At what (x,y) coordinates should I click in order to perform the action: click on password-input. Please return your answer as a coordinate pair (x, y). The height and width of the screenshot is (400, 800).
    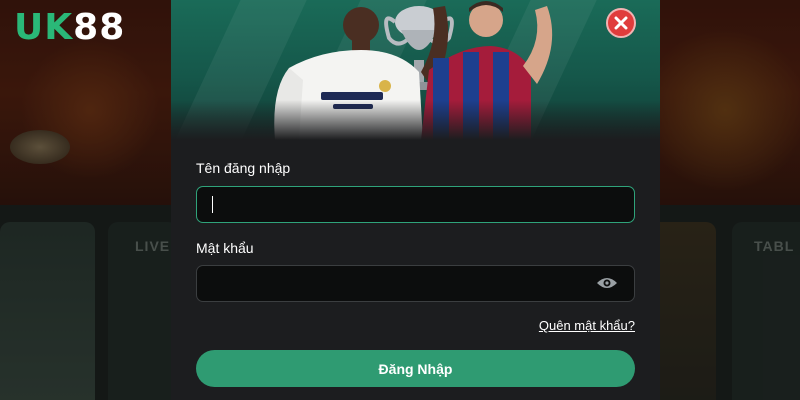
    Looking at the image, I should click on (415, 283).